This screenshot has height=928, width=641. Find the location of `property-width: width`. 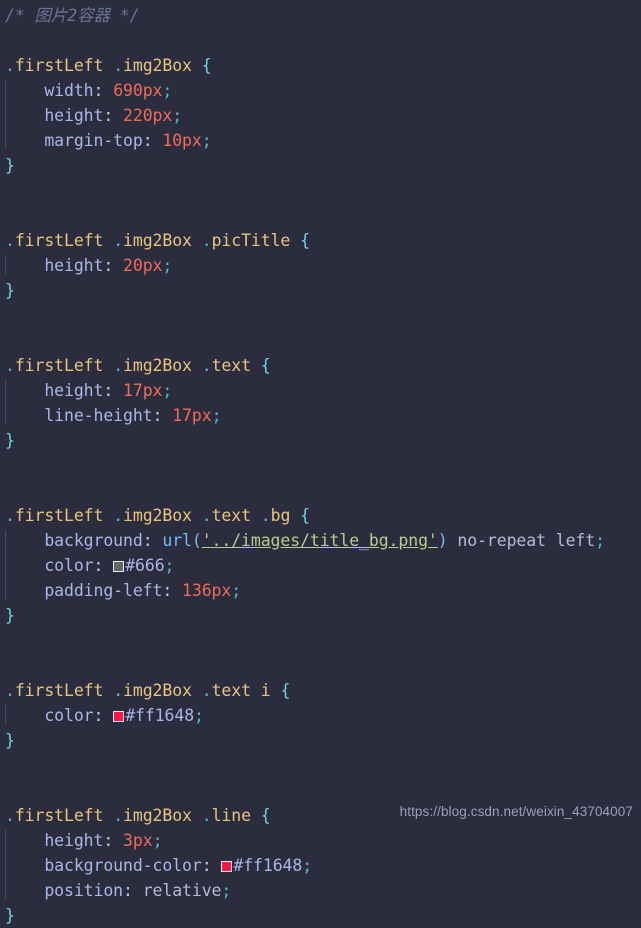

property-width: width is located at coordinates (69, 90).